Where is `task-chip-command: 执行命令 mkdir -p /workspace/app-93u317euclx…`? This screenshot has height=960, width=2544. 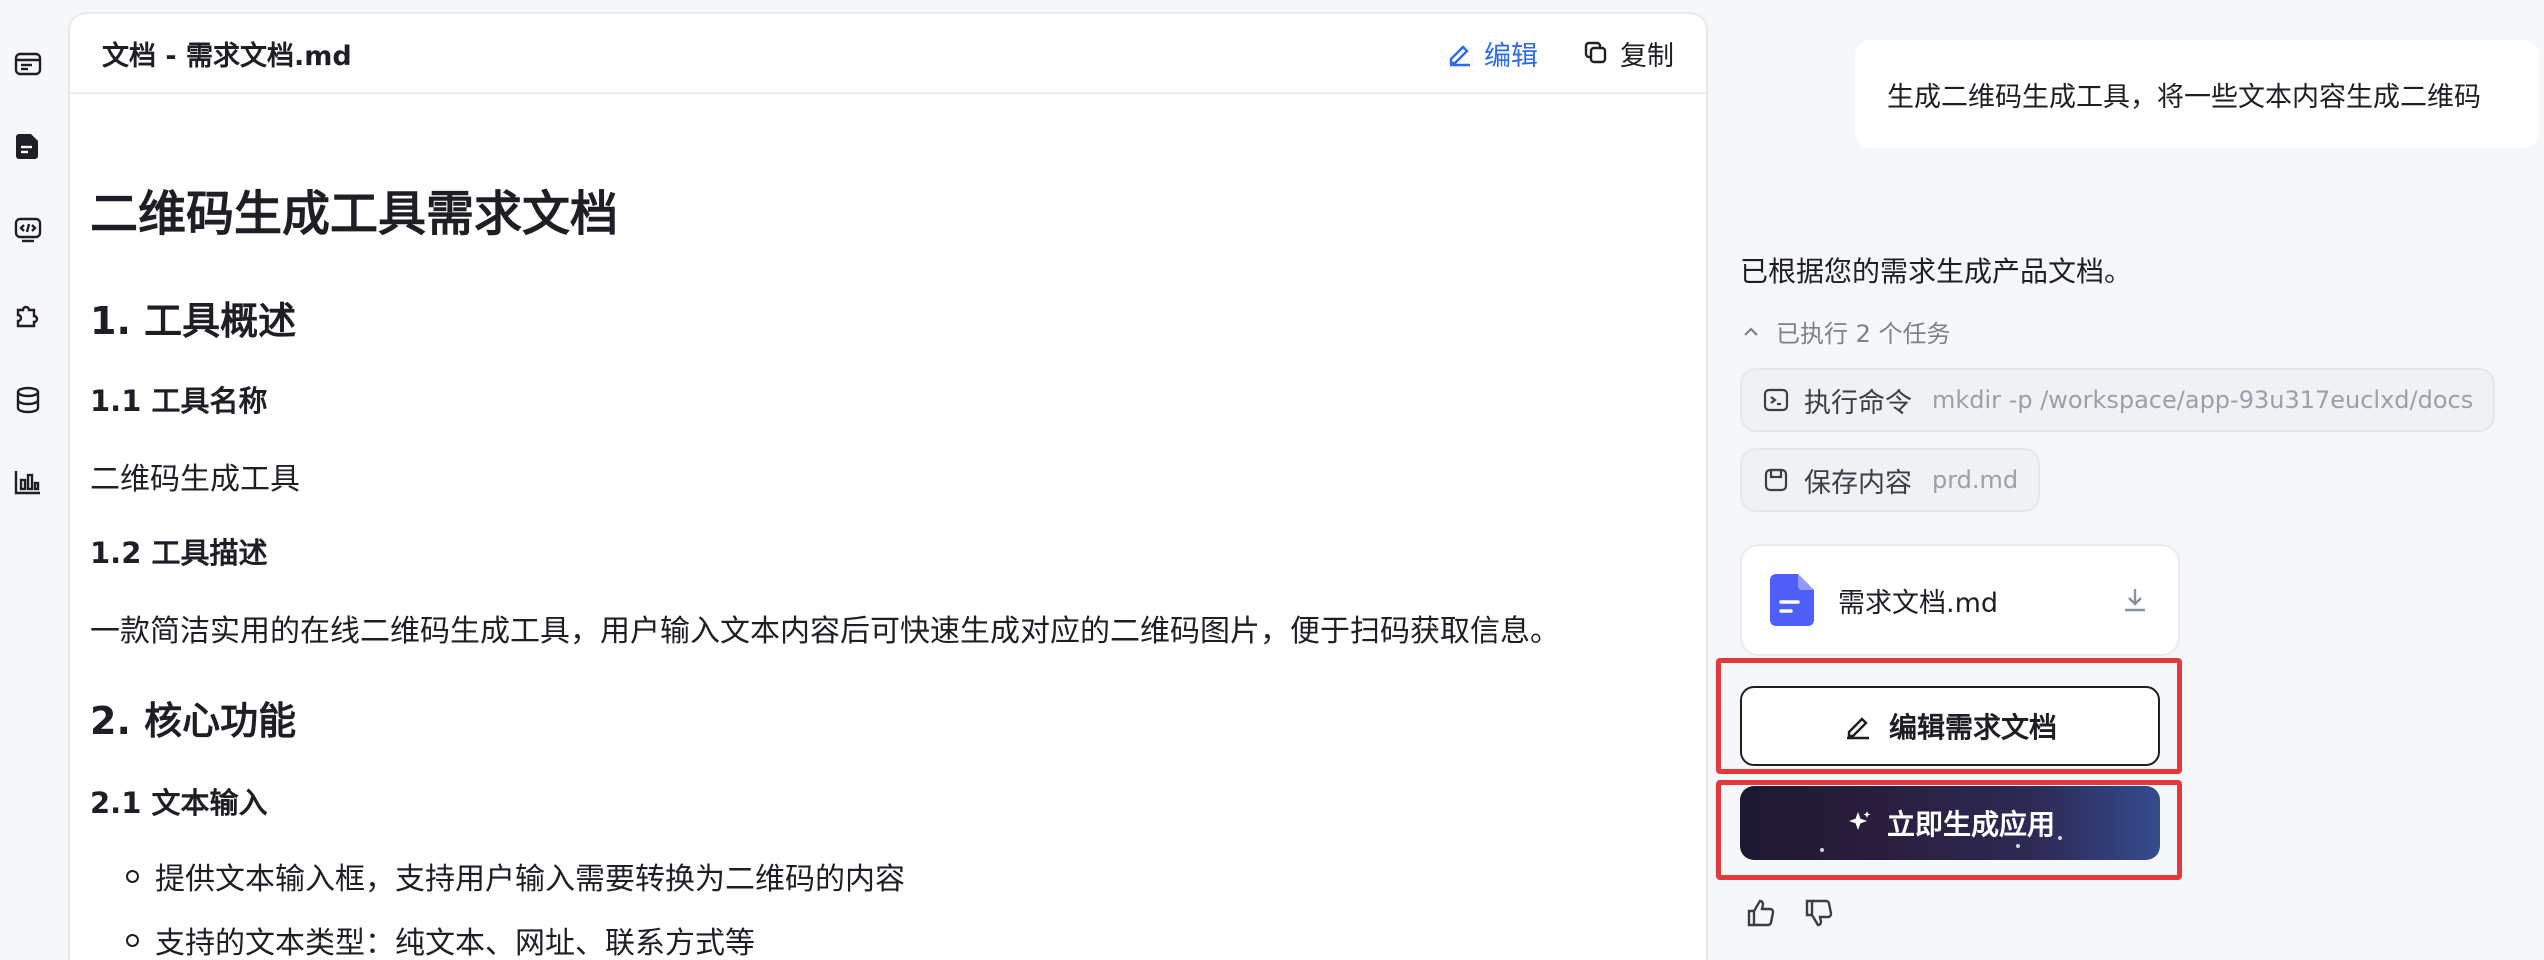
task-chip-command: 执行命令 mkdir -p /workspace/app-93u317euclx… is located at coordinates (2118, 400).